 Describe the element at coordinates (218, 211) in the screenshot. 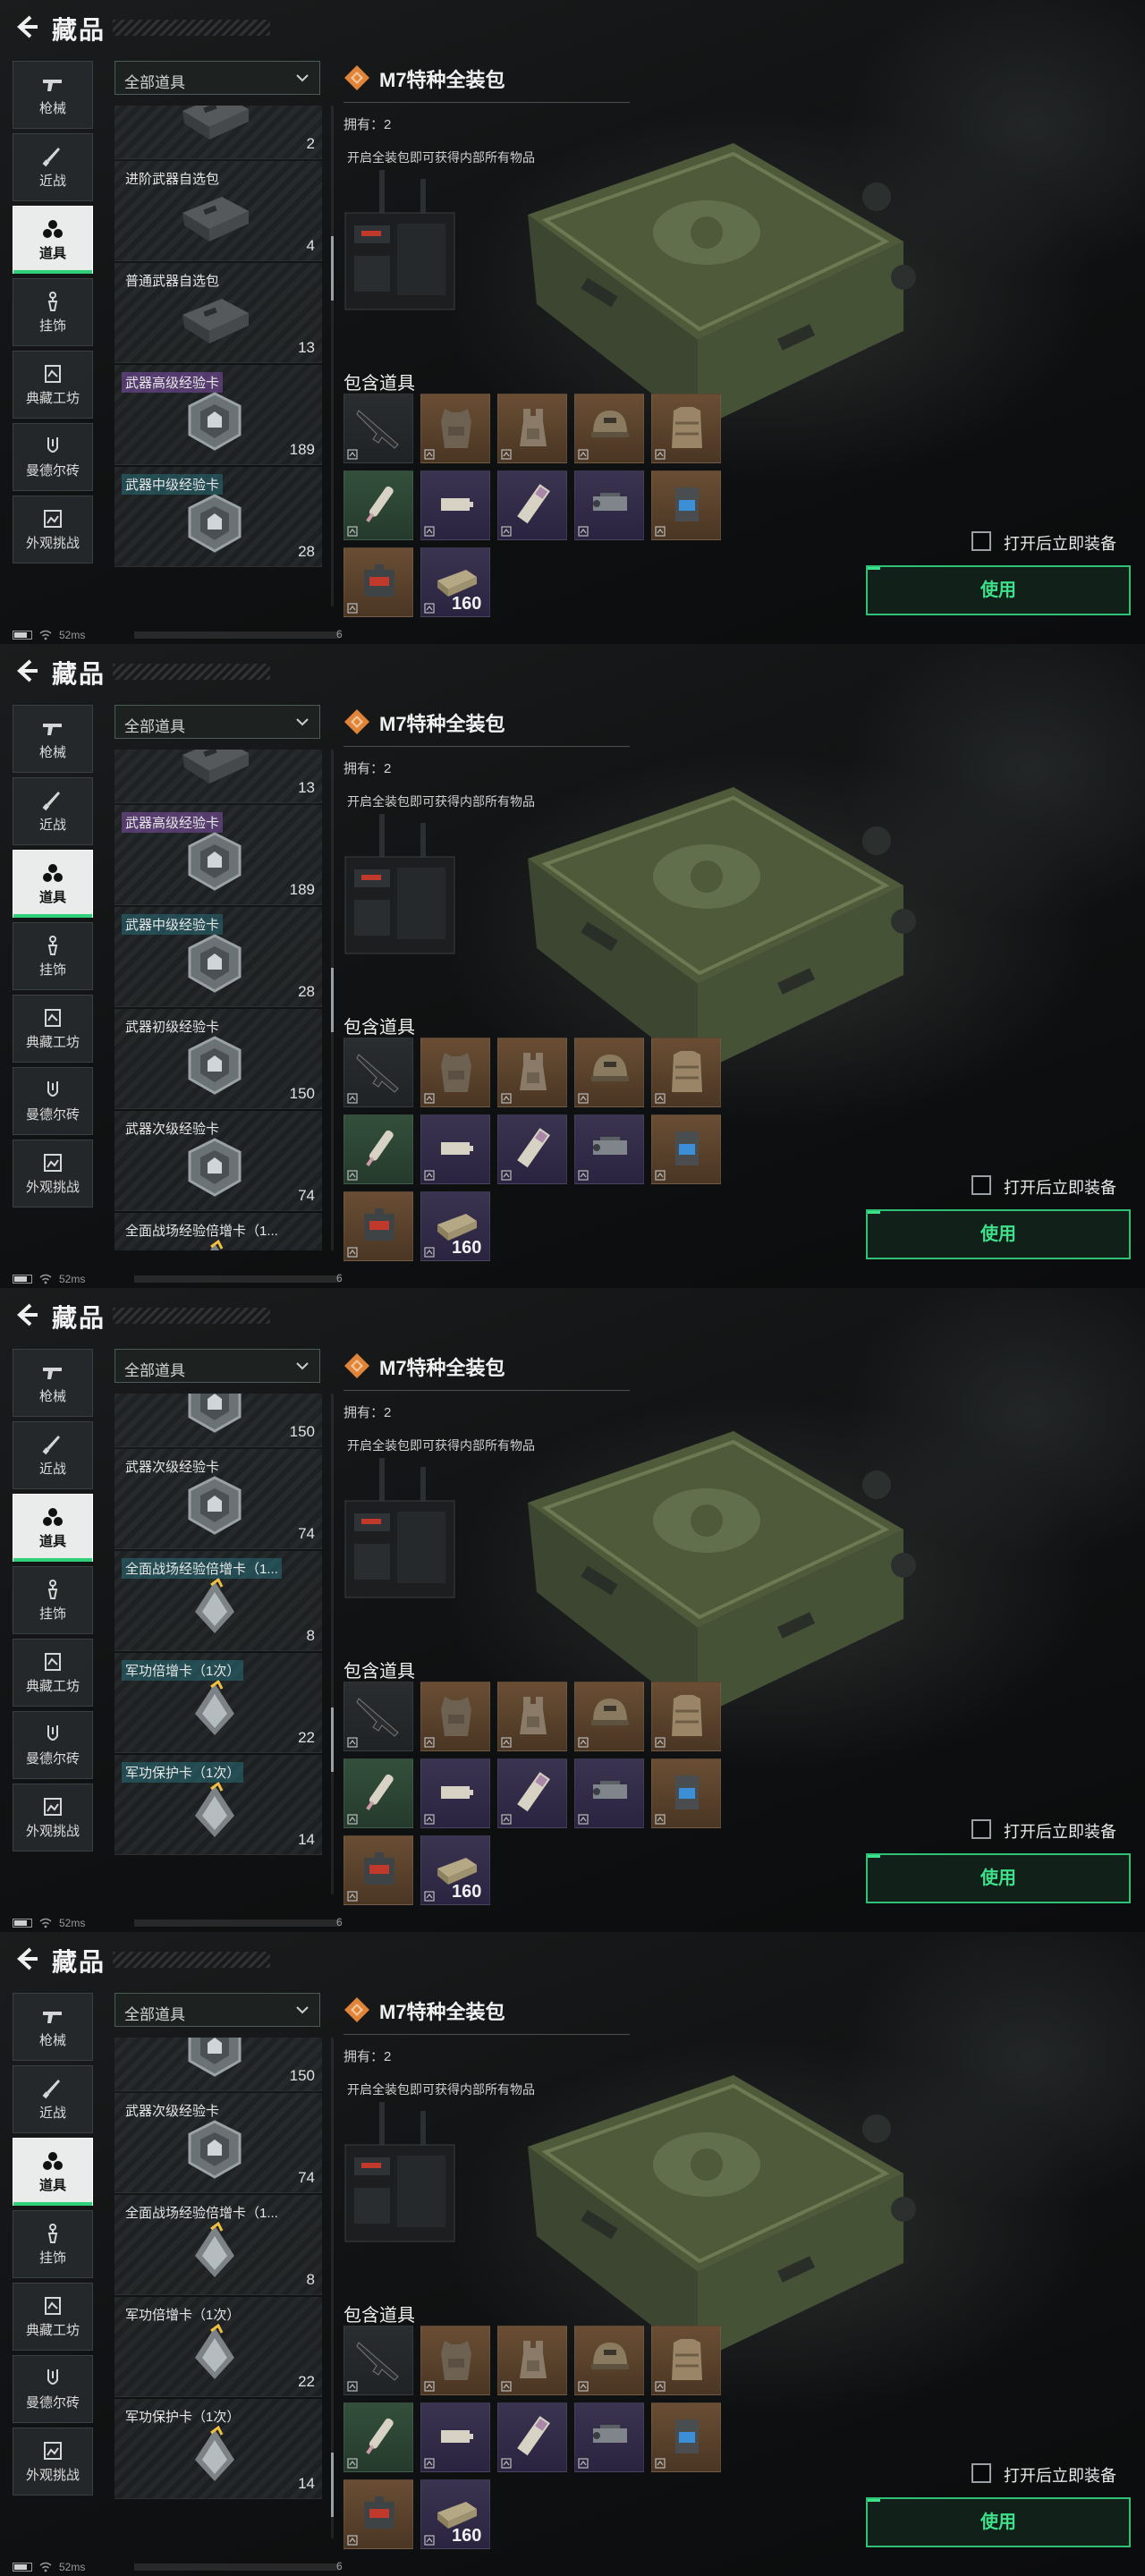

I see `item-list-card: 进阶武器自选包 4` at that location.